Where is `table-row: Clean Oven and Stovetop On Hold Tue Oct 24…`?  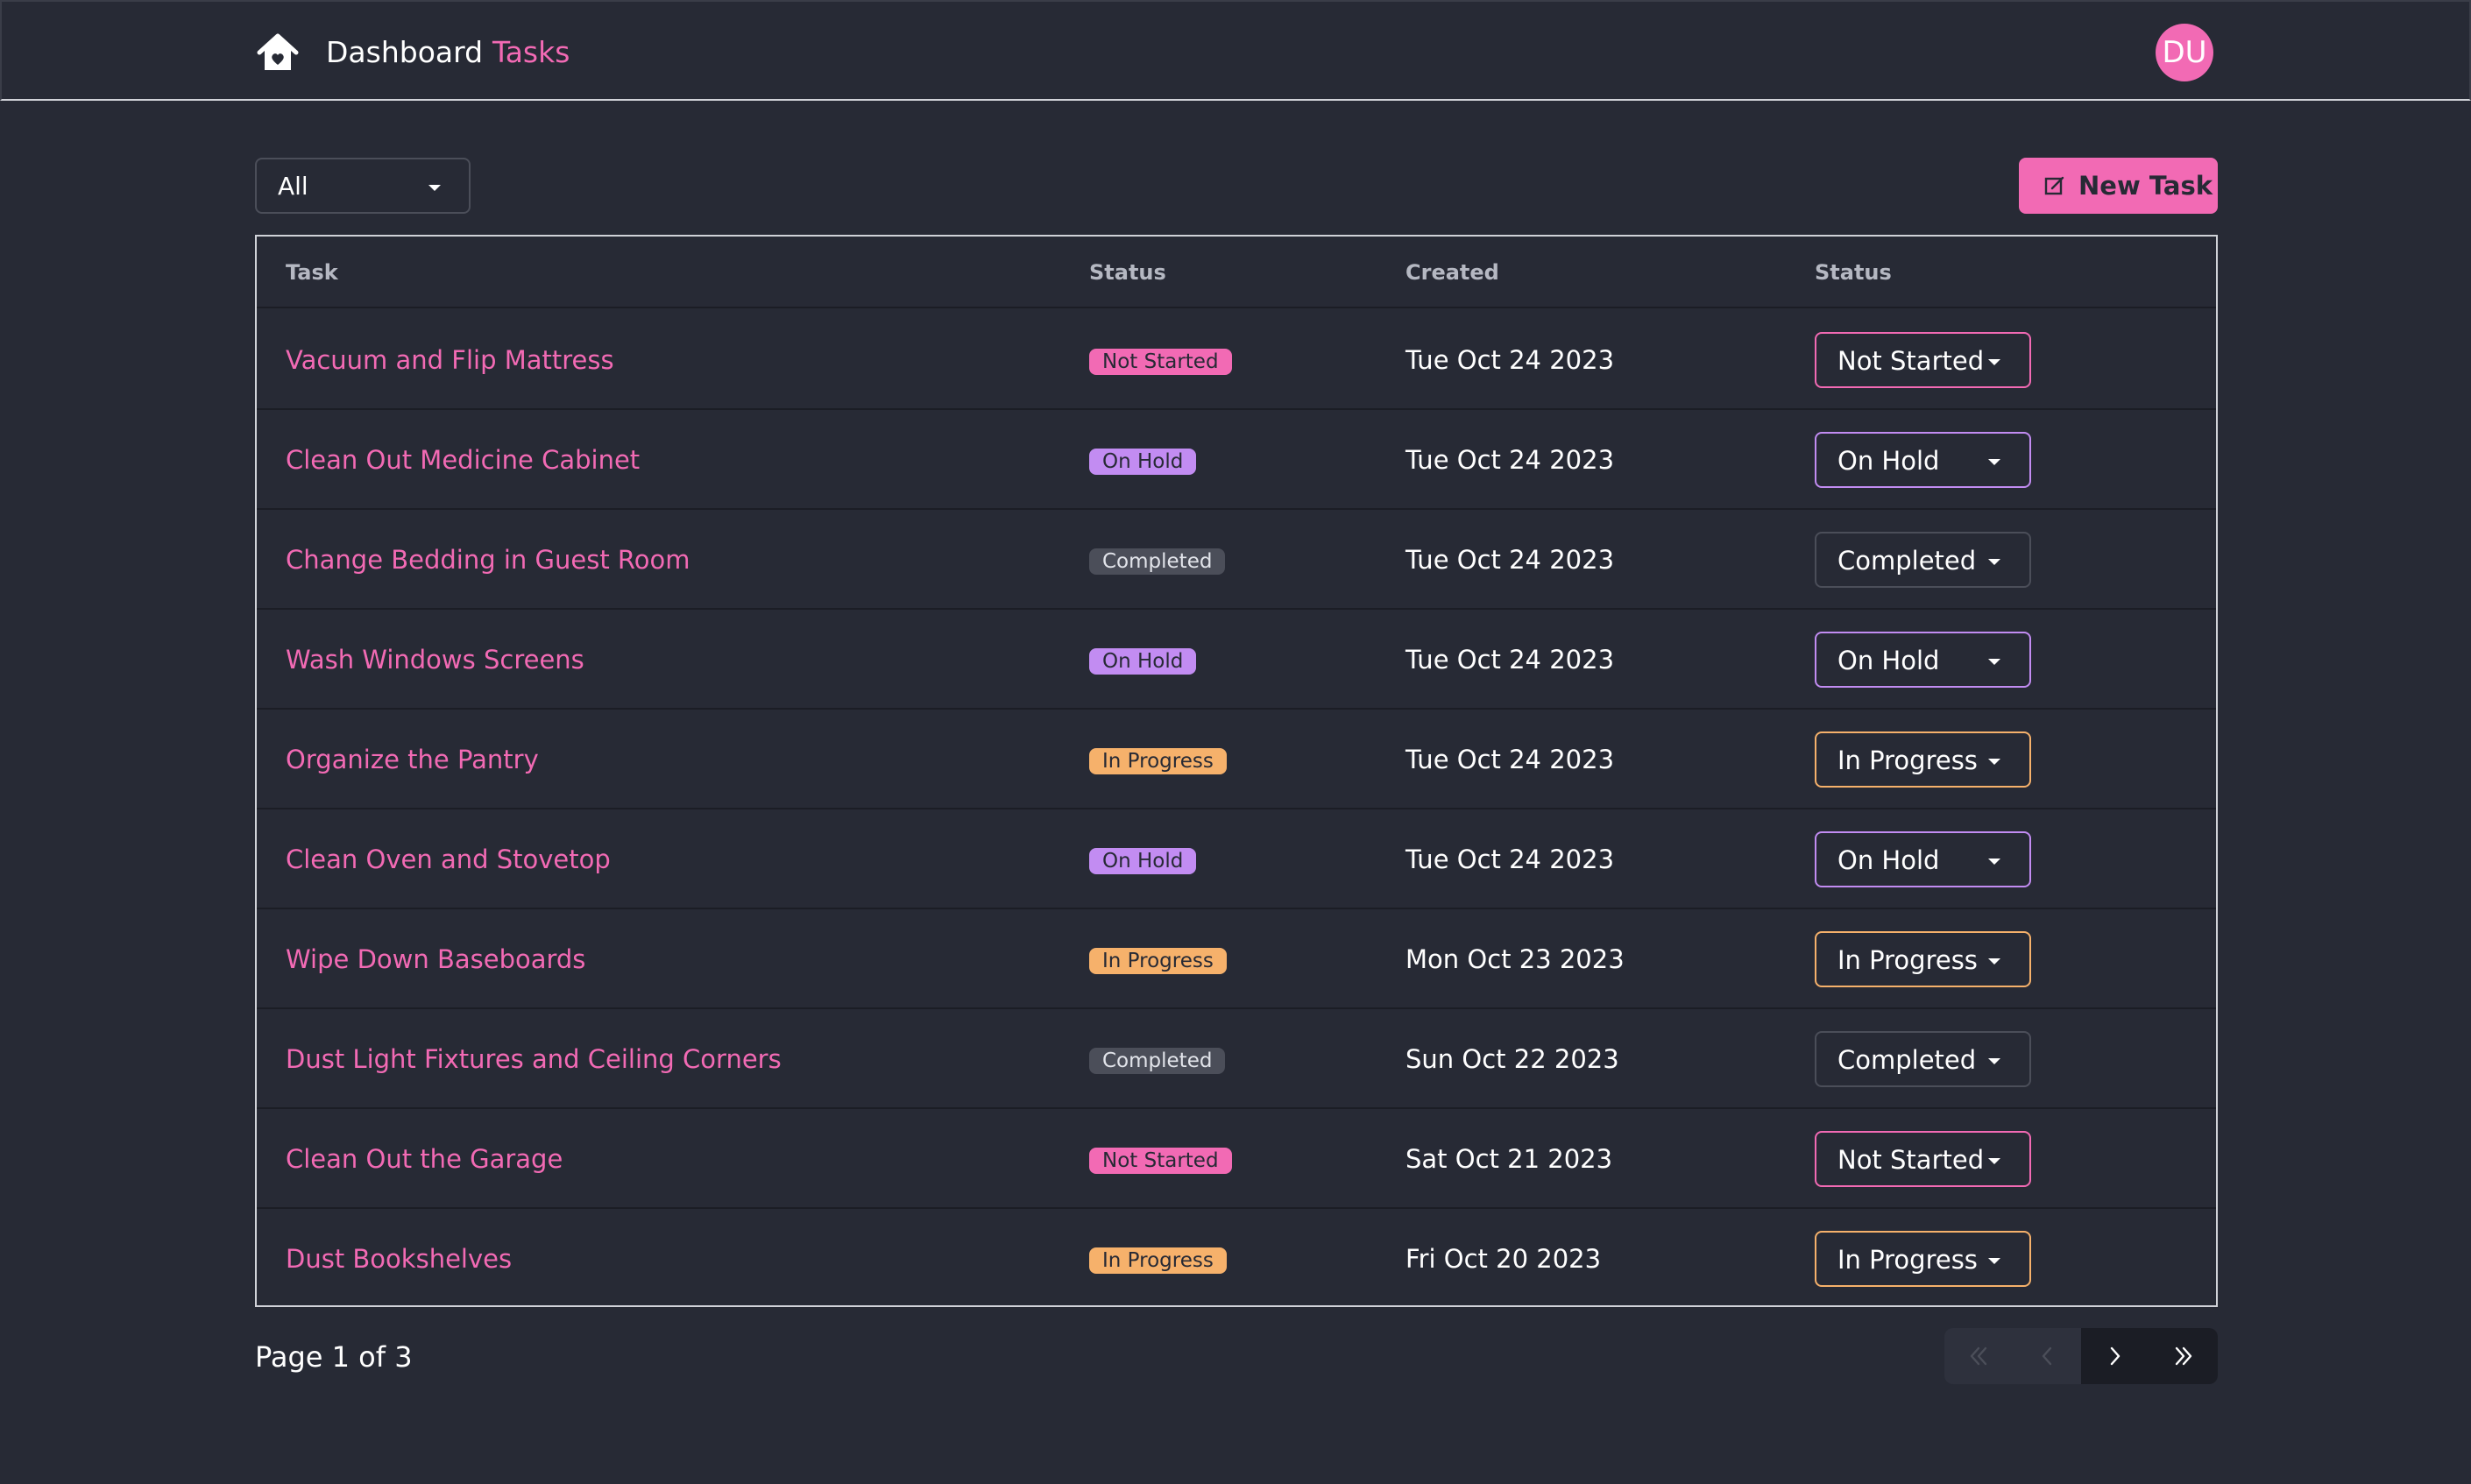 table-row: Clean Oven and Stovetop On Hold Tue Oct 24… is located at coordinates (1236, 859).